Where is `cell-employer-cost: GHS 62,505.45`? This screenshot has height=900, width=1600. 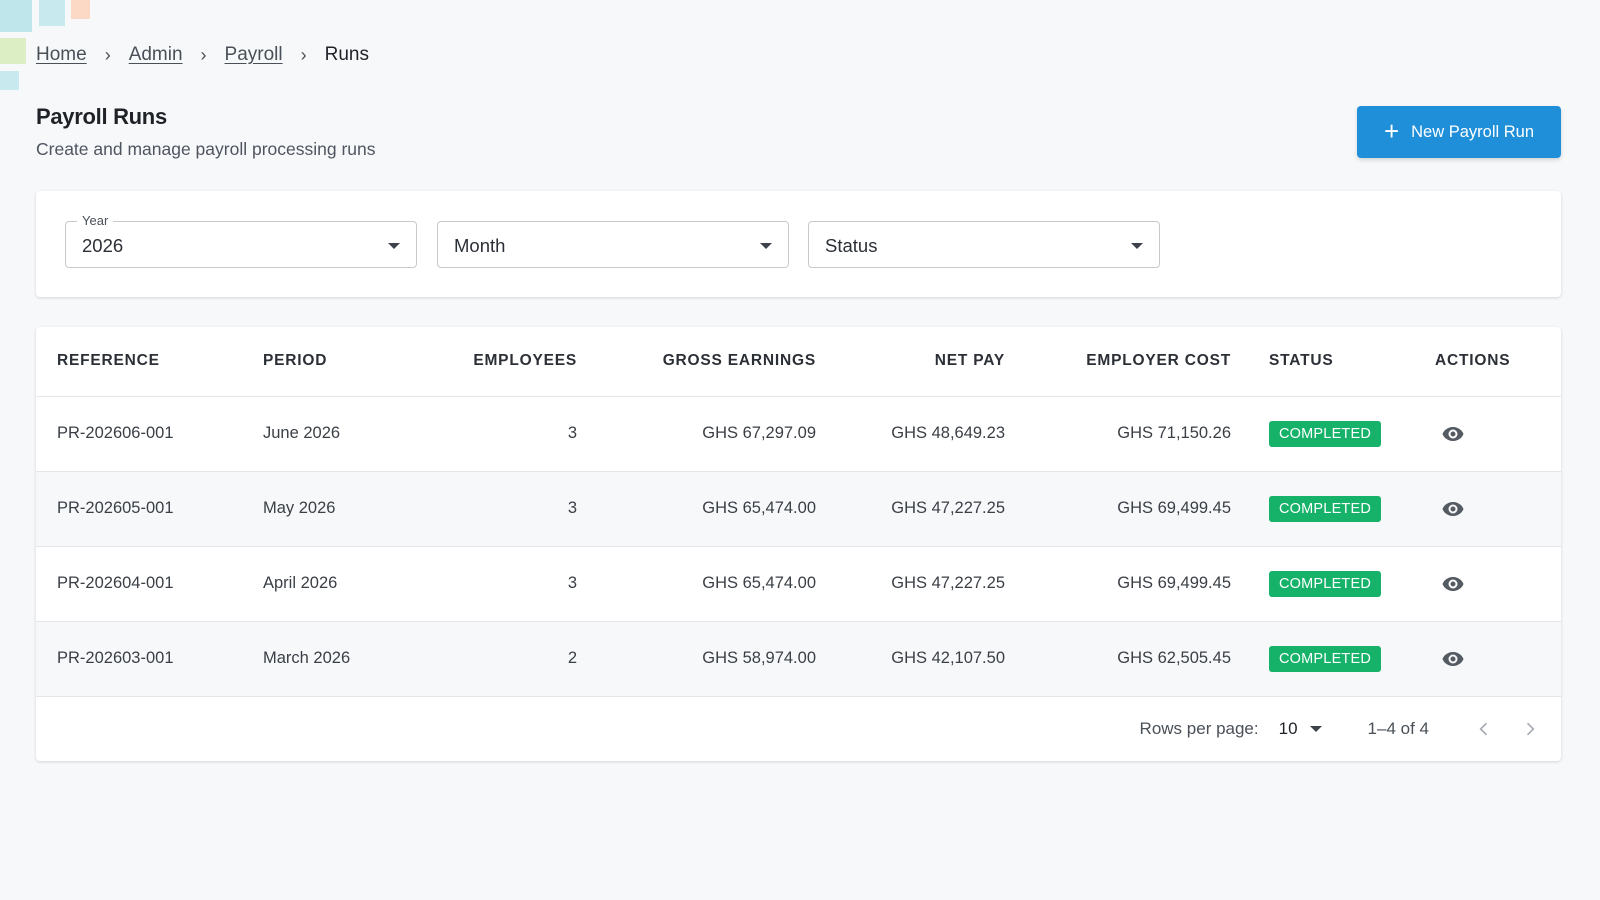
cell-employer-cost: GHS 62,505.45 is located at coordinates (1174, 658).